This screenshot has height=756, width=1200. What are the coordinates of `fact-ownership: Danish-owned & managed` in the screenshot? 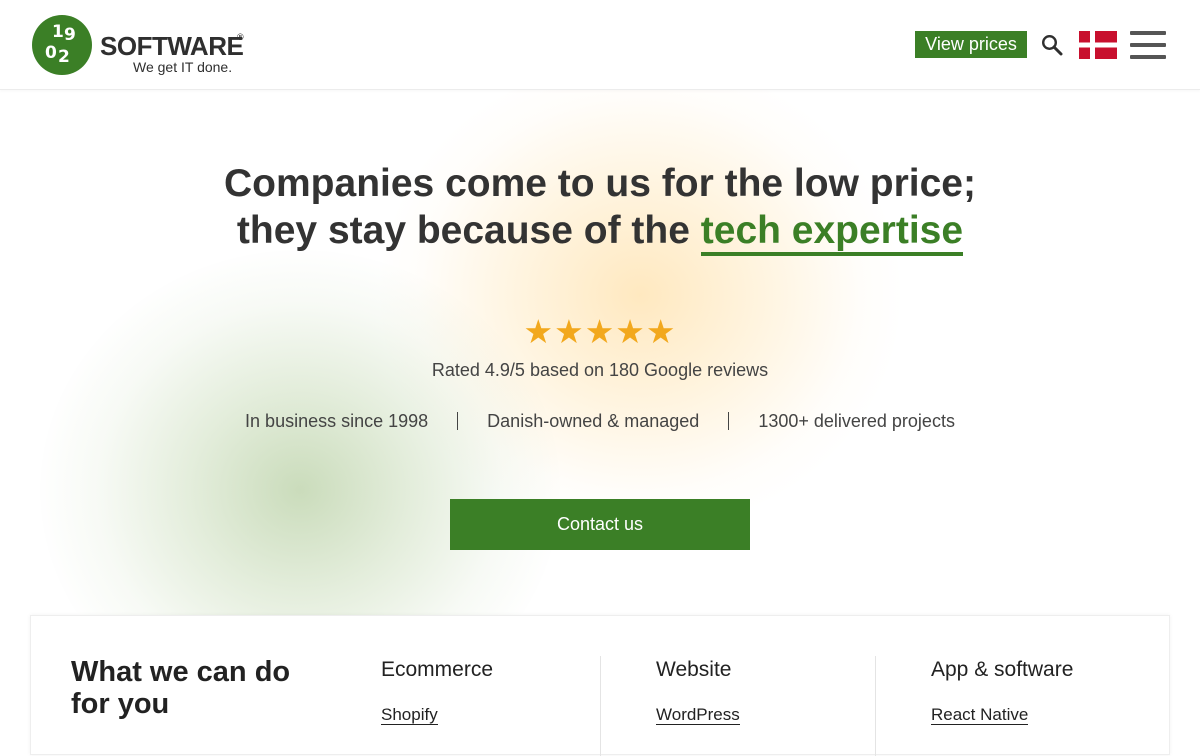 It's located at (593, 421).